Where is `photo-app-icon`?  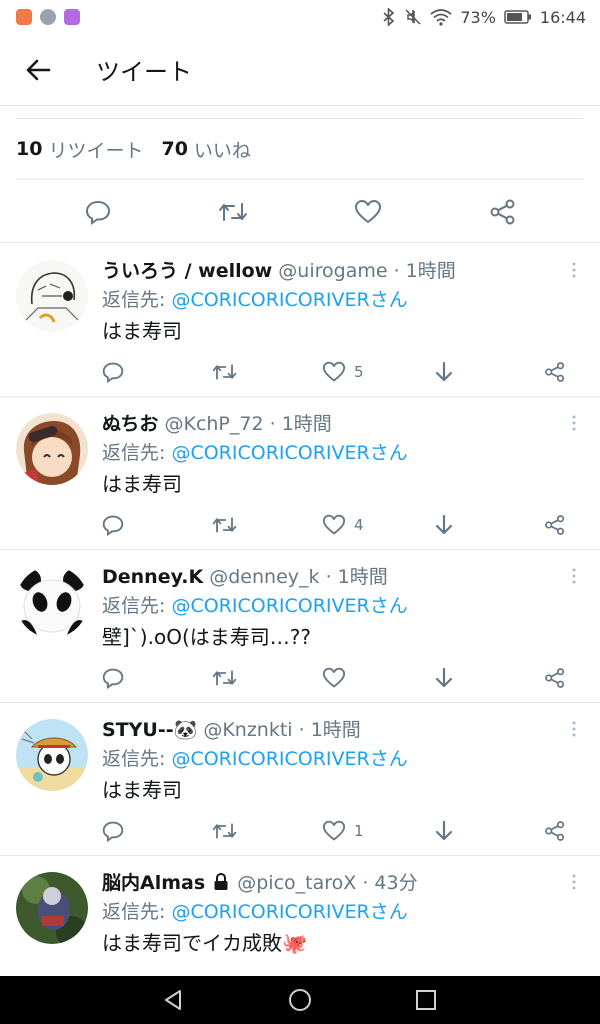 photo-app-icon is located at coordinates (48, 17).